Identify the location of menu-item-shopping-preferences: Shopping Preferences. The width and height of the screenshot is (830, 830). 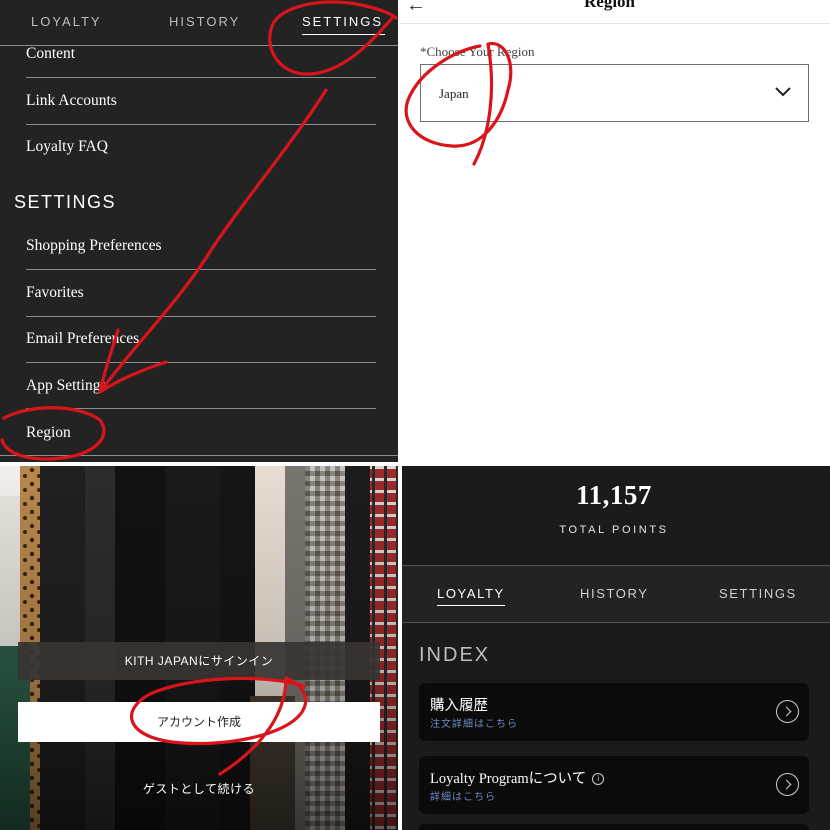
(201, 246).